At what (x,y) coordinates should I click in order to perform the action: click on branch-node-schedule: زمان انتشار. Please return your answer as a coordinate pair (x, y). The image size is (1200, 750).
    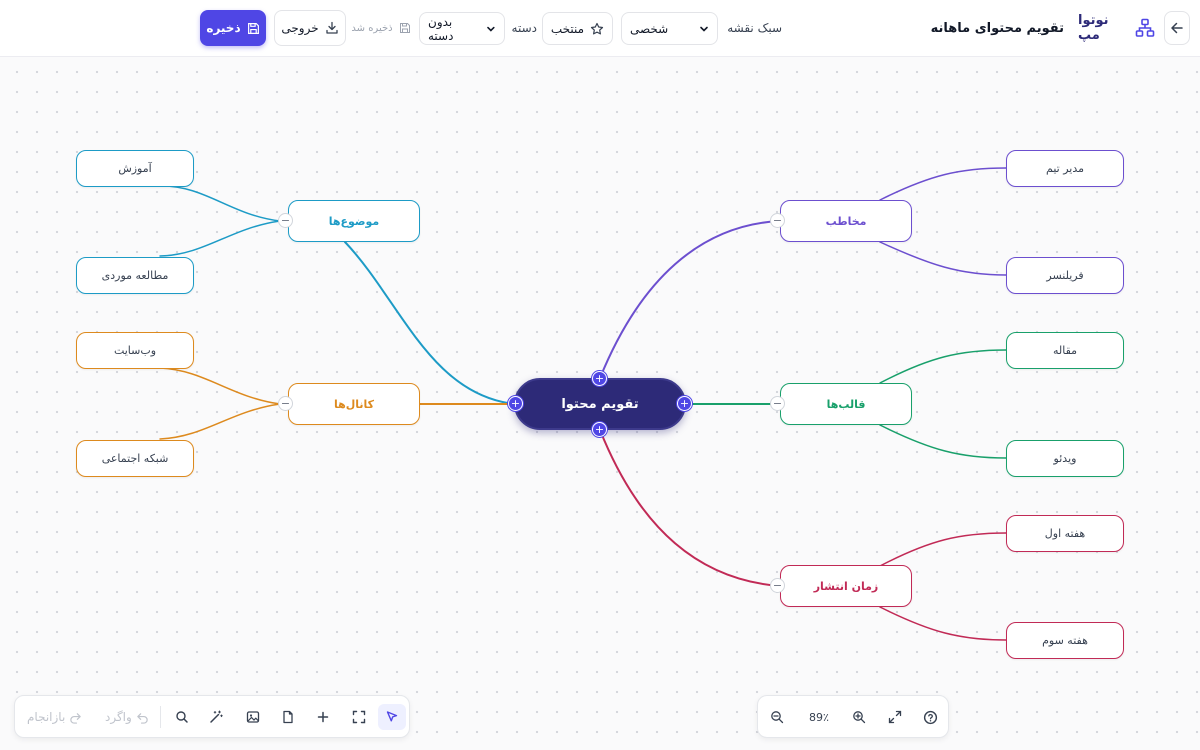
    Looking at the image, I should click on (846, 586).